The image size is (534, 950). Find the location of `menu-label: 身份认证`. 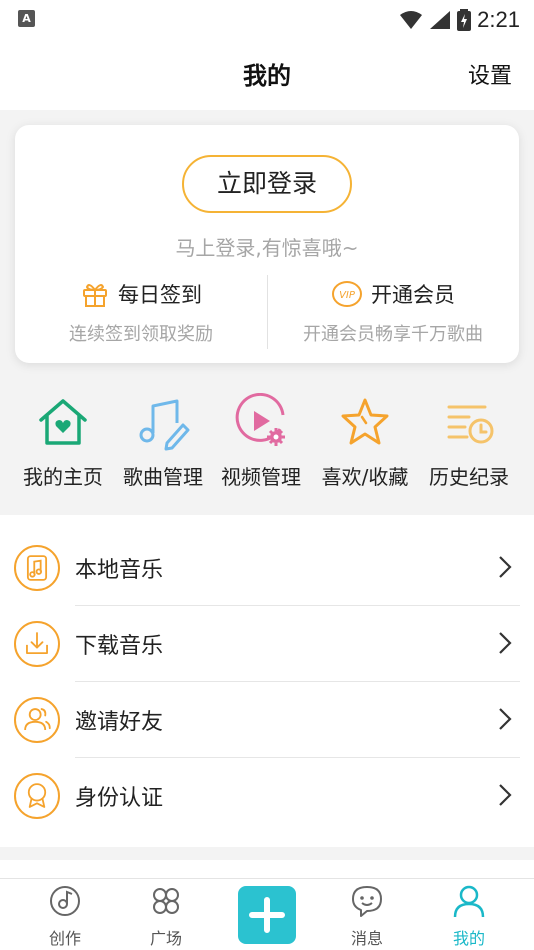

menu-label: 身份认证 is located at coordinates (119, 798).